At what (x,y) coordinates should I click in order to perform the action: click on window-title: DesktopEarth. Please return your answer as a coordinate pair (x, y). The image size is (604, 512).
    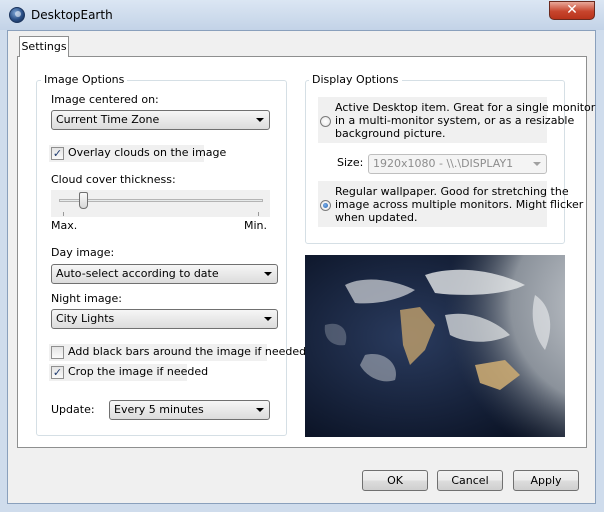
    Looking at the image, I should click on (72, 15).